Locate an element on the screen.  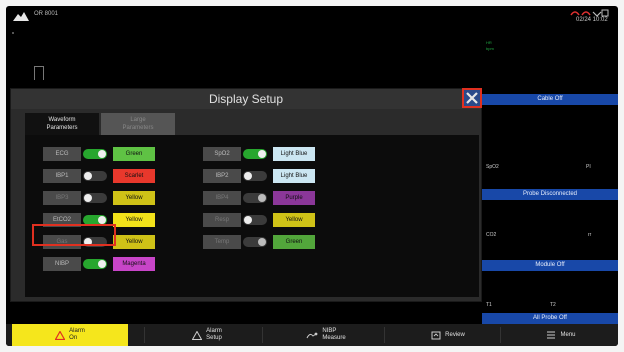
hr-unit: bpm is located at coordinates (490, 48).